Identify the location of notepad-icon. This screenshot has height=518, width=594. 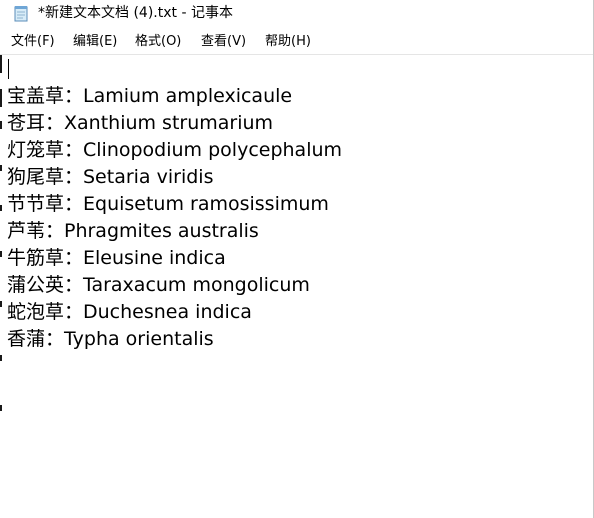
(21, 13).